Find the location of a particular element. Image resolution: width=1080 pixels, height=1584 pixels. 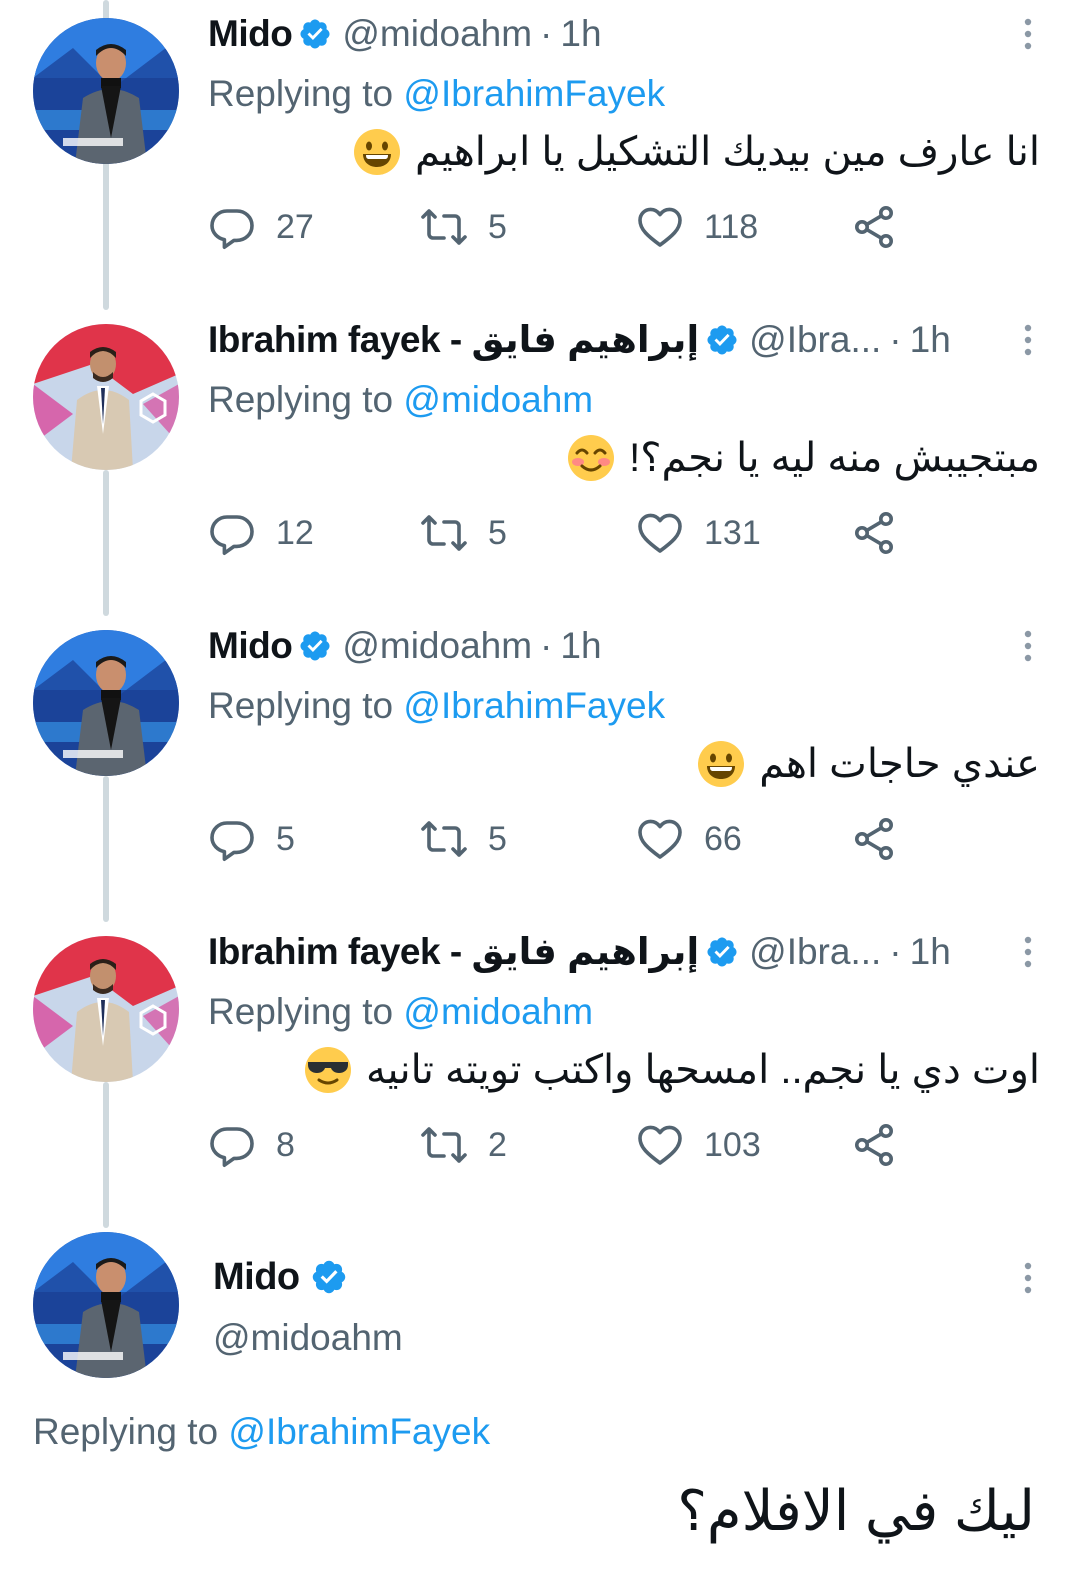

reply-count: 12 is located at coordinates (295, 532).